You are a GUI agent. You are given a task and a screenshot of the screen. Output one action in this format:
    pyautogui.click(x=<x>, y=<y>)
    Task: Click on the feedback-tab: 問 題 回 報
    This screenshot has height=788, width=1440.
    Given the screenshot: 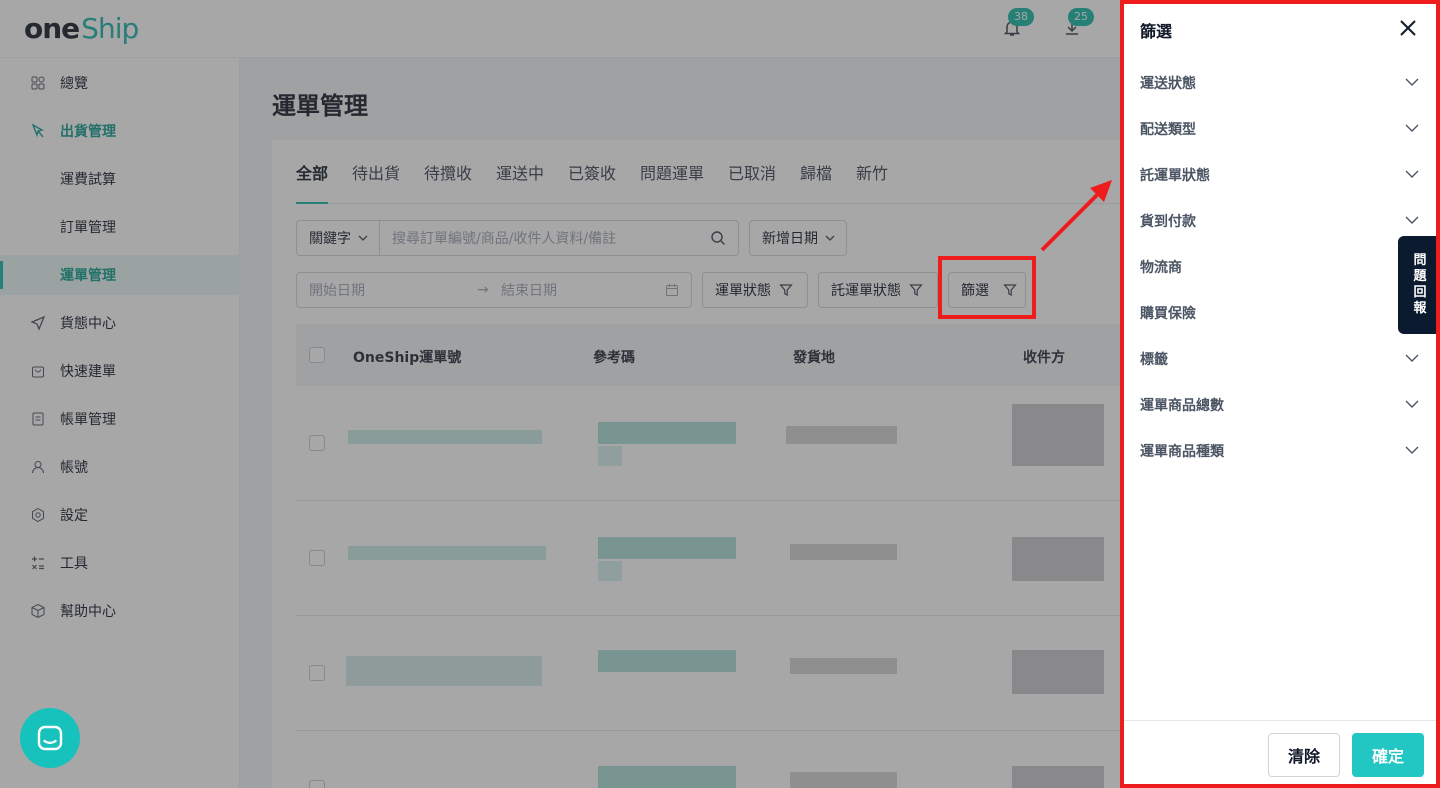 What is the action you would take?
    pyautogui.click(x=1419, y=285)
    